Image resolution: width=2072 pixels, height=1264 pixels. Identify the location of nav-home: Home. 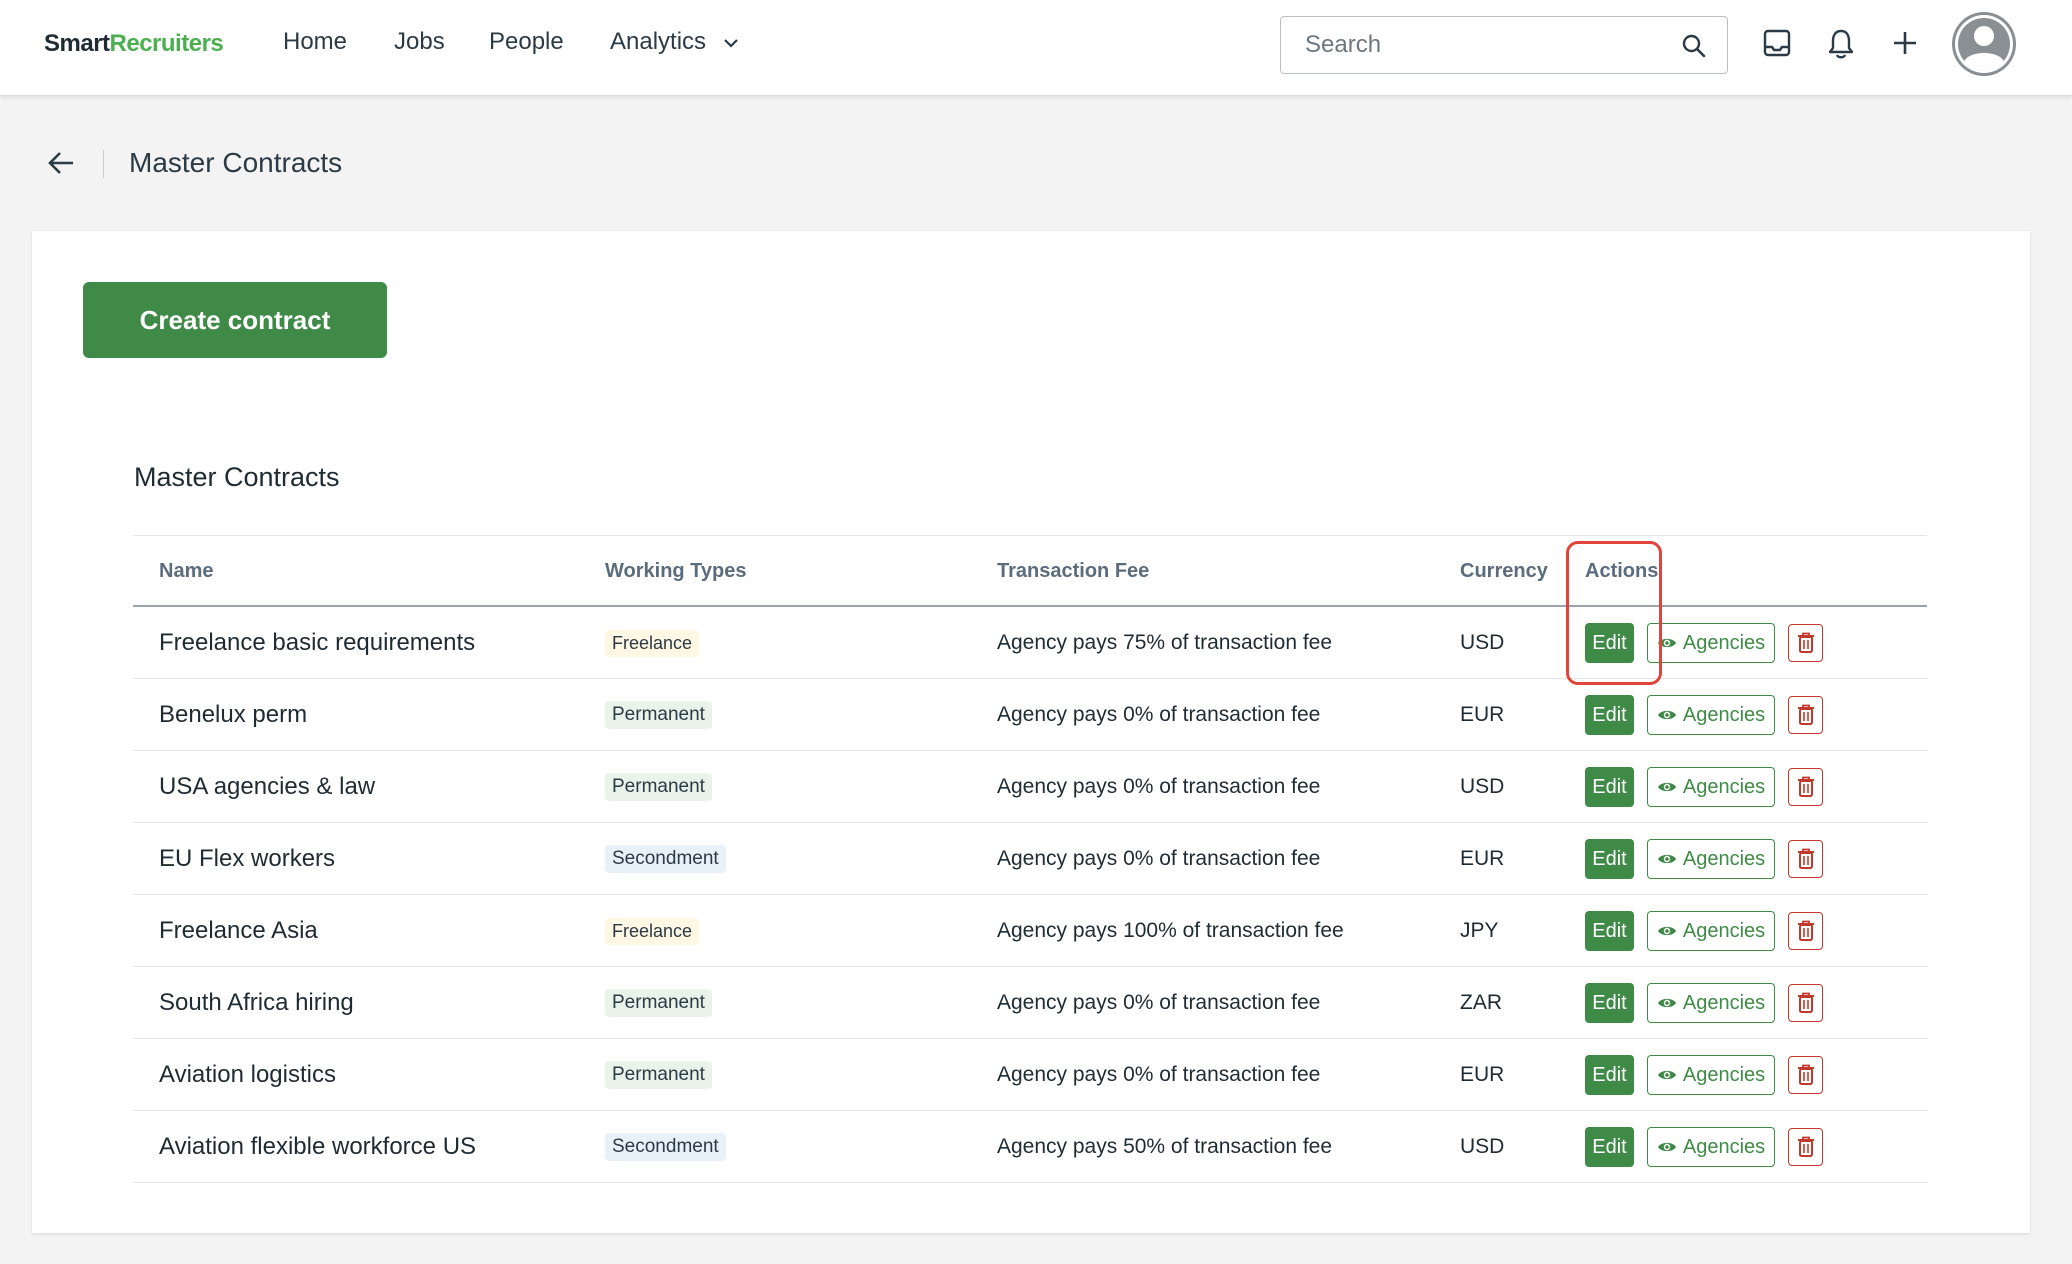
(315, 42).